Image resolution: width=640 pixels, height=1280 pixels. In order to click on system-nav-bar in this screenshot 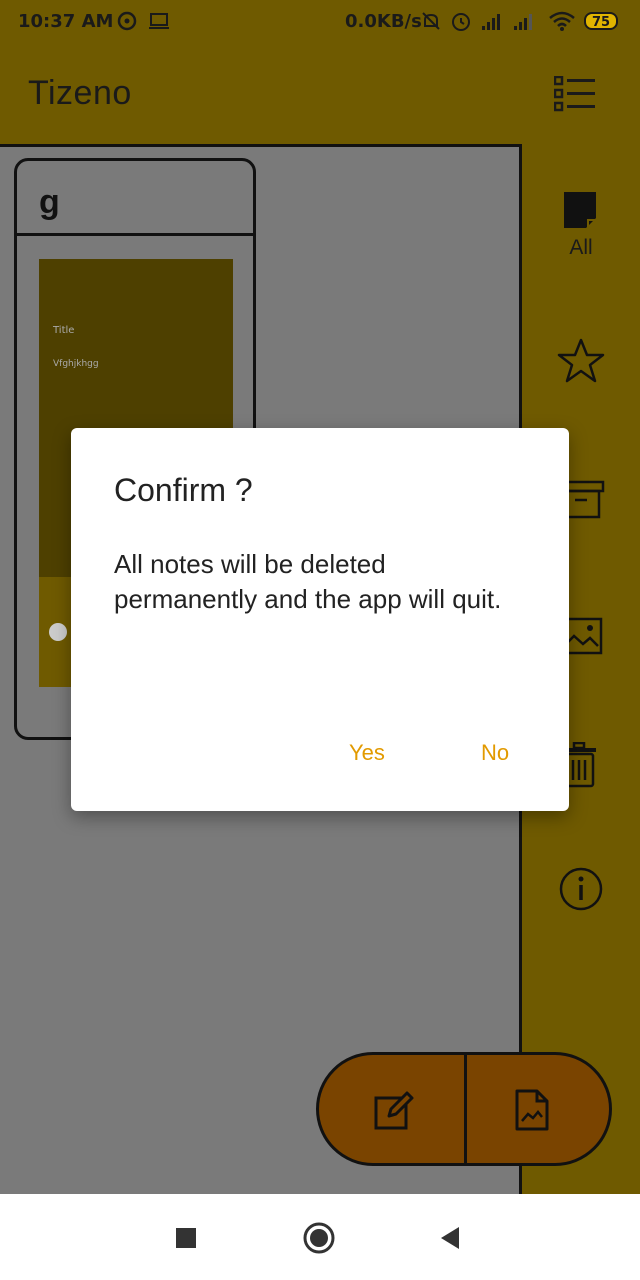, I will do `click(320, 1237)`.